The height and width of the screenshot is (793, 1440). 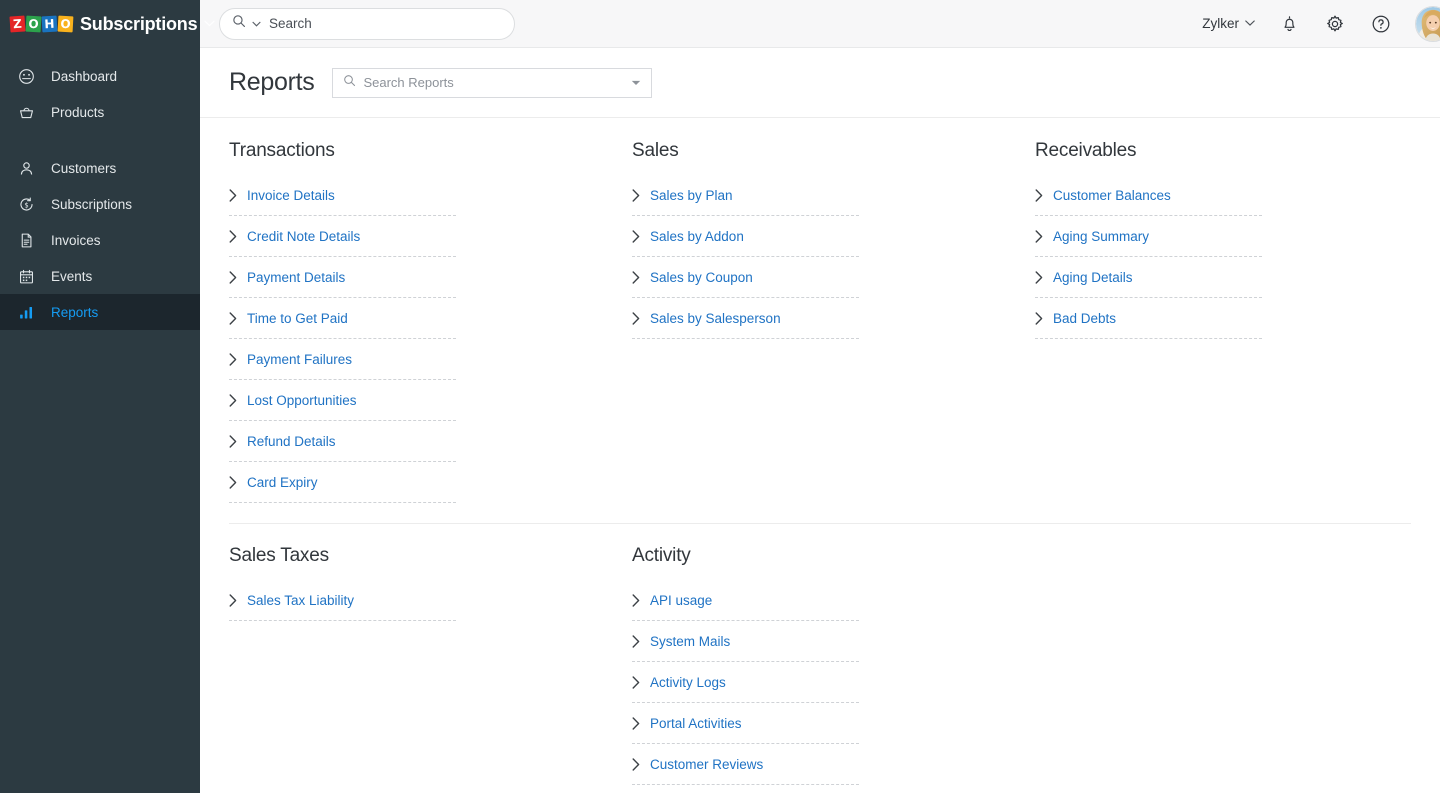 I want to click on search-icon, so click(x=349, y=83).